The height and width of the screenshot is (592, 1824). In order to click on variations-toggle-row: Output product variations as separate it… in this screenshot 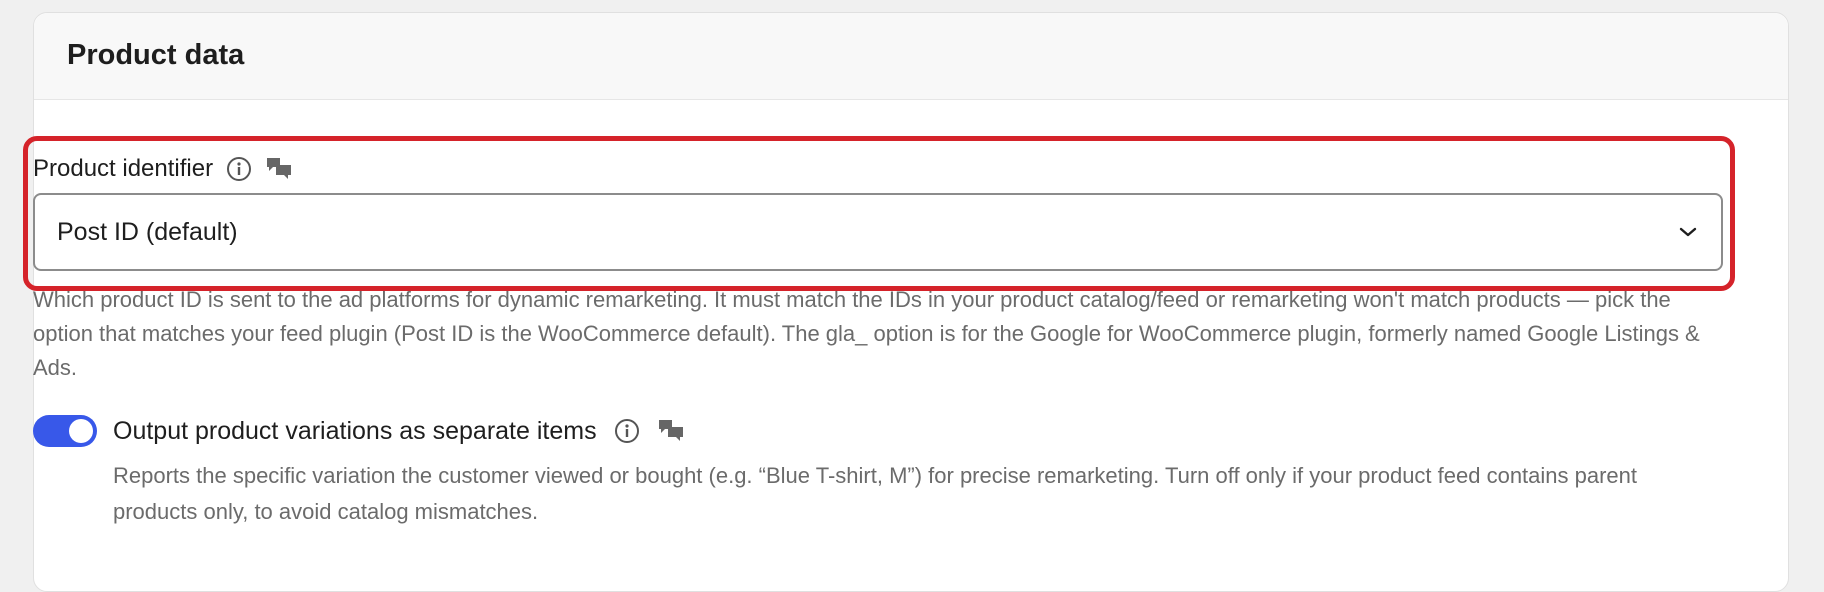, I will do `click(359, 431)`.